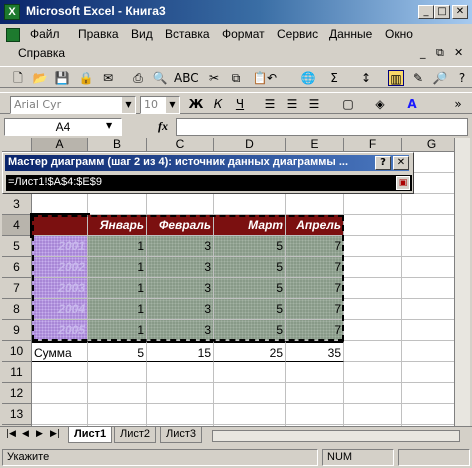  I want to click on menu-data: Данные, so click(350, 34).